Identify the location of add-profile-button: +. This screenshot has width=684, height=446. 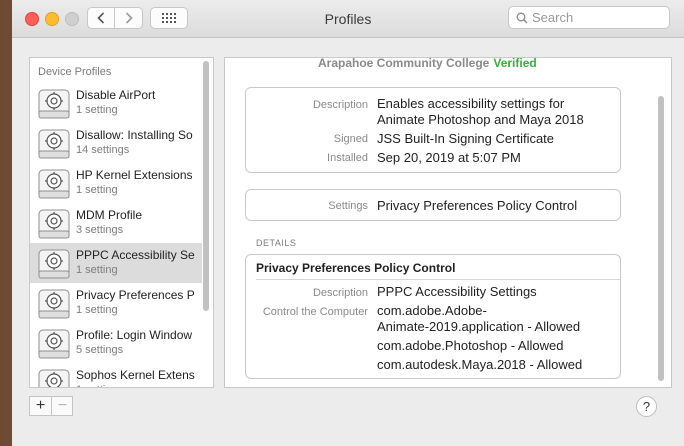
(41, 406).